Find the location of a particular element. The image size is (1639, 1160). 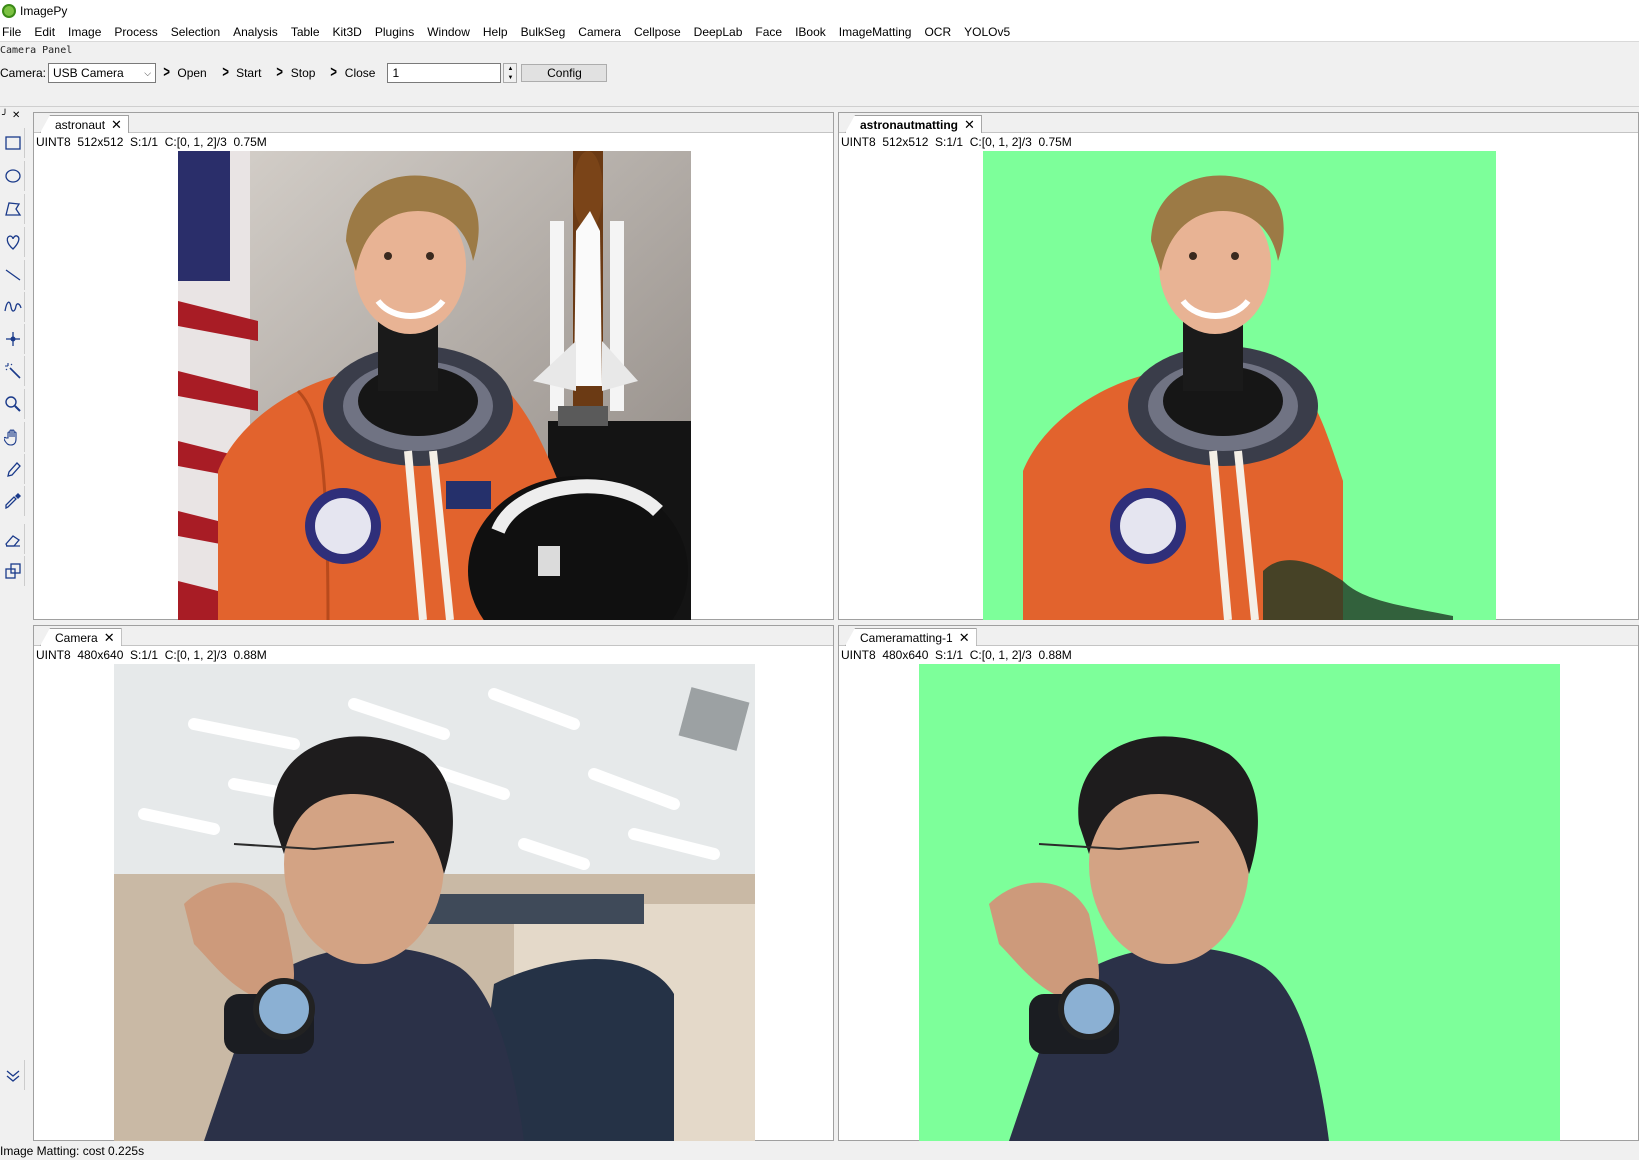

number-spinner: ▲ ▼ is located at coordinates (510, 73).